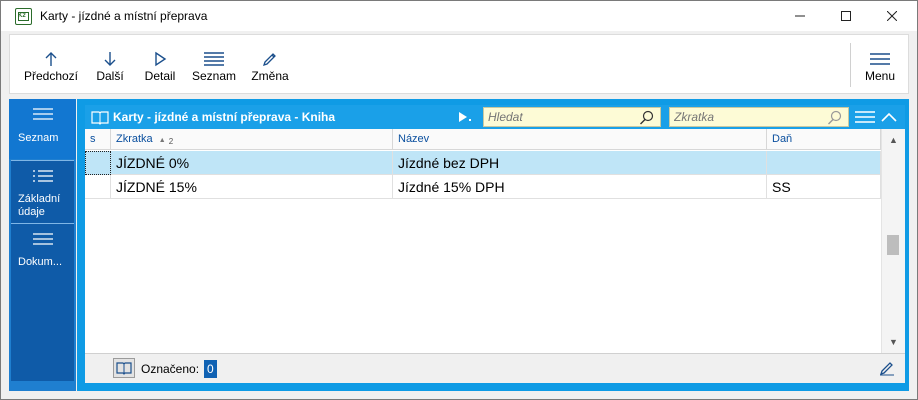 This screenshot has height=400, width=918. Describe the element at coordinates (160, 76) in the screenshot. I see `detail-label: Detail` at that location.